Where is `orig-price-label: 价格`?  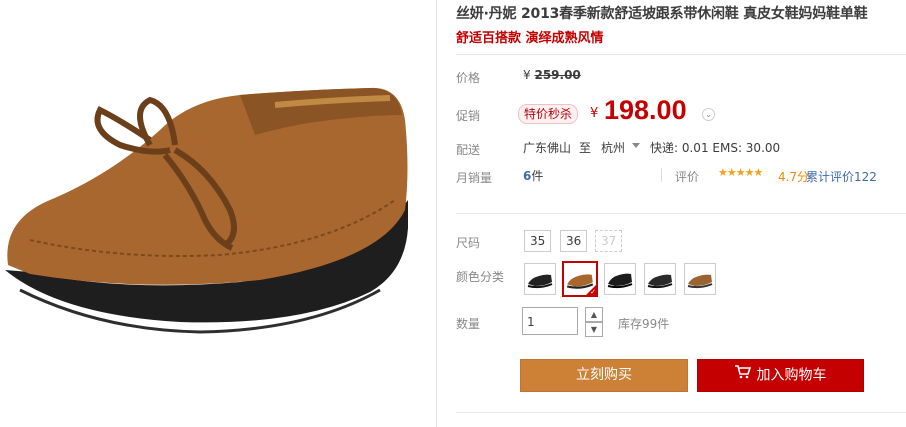 orig-price-label: 价格 is located at coordinates (468, 78).